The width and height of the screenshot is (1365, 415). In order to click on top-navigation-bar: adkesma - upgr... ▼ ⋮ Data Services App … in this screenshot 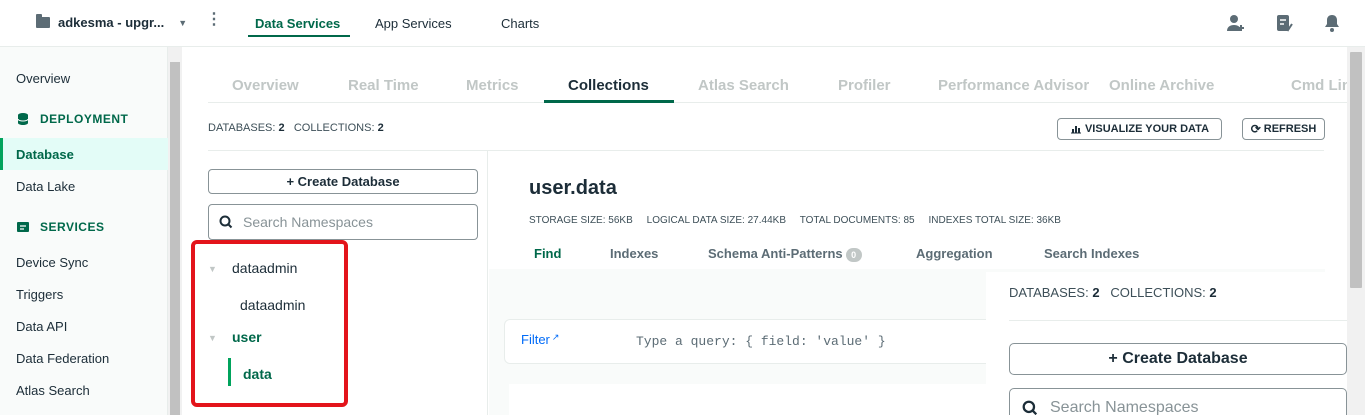, I will do `click(682, 23)`.